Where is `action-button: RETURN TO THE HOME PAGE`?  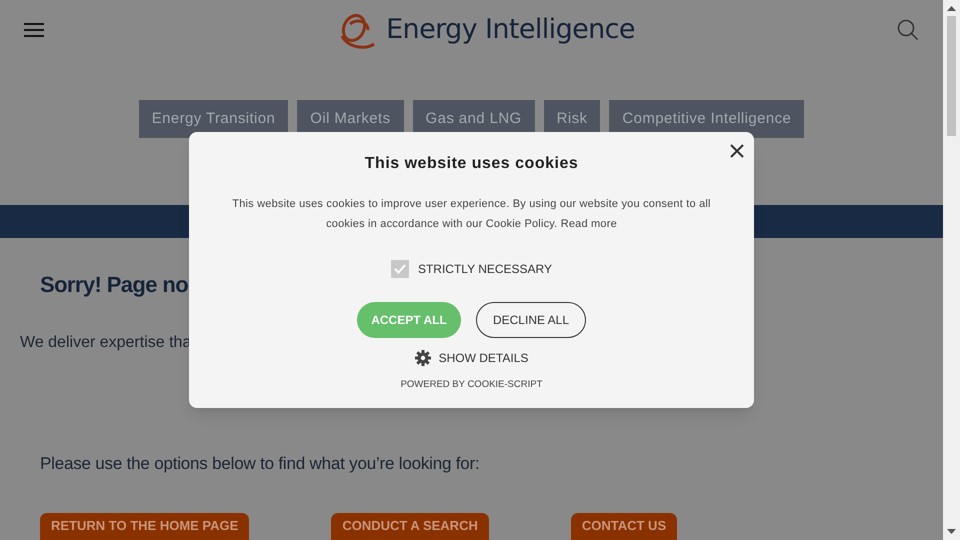
action-button: RETURN TO THE HOME PAGE is located at coordinates (145, 526).